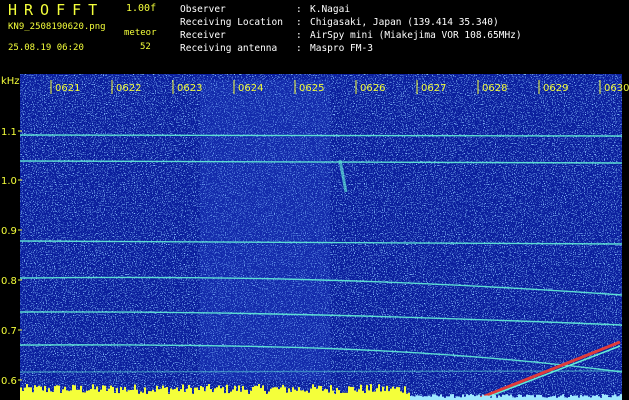 The image size is (629, 400). Describe the element at coordinates (145, 47) in the screenshot. I see `meteor-count: 52` at that location.